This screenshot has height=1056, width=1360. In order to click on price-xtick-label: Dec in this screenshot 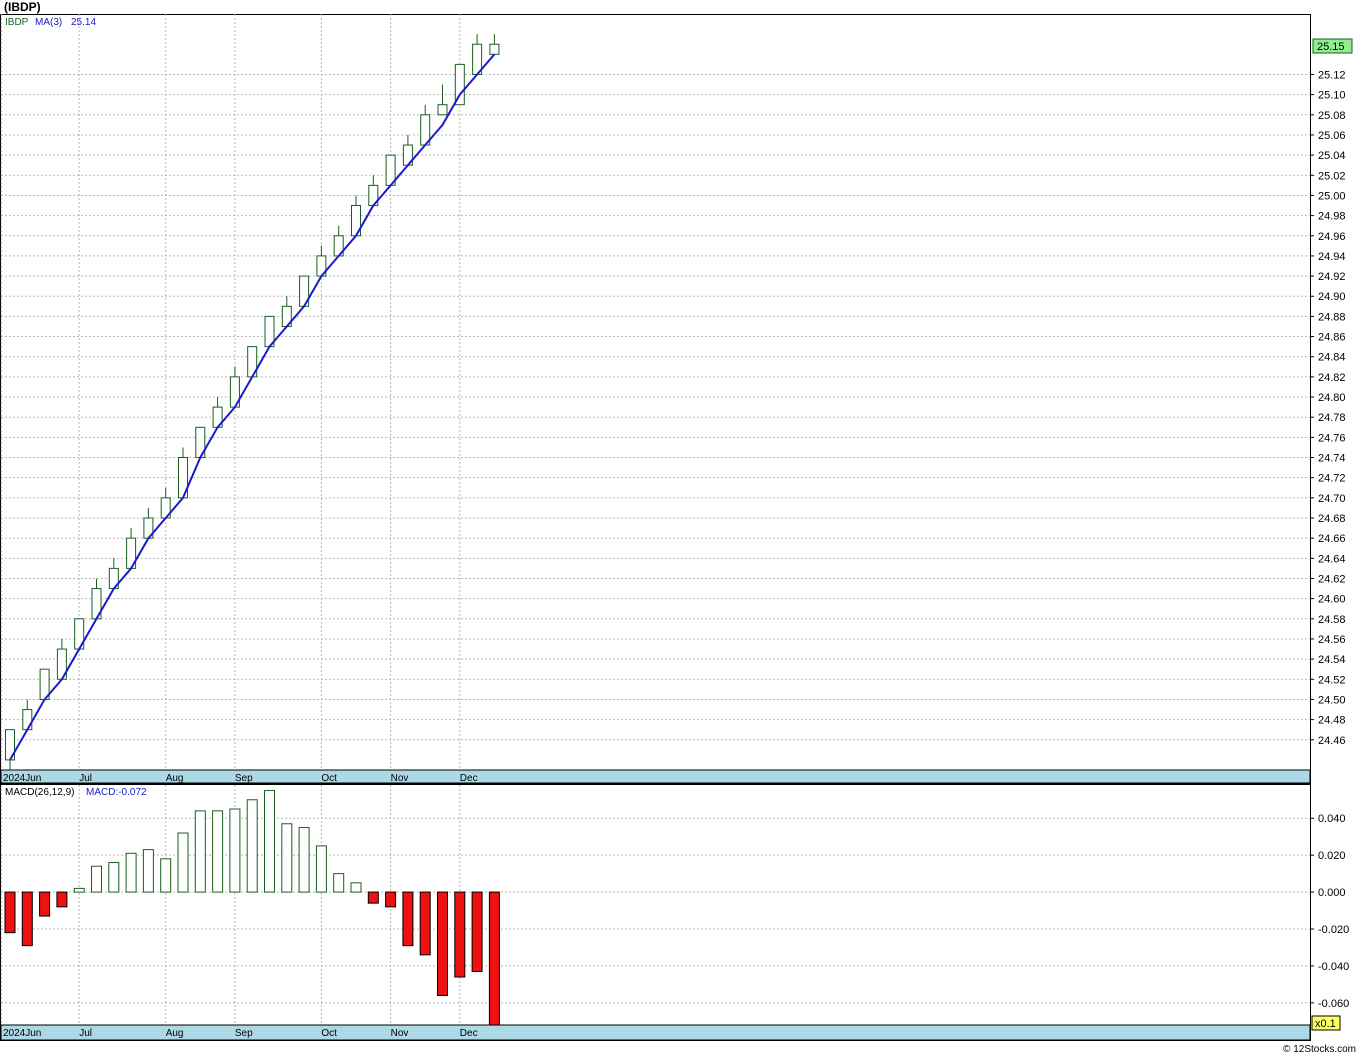, I will do `click(469, 778)`.